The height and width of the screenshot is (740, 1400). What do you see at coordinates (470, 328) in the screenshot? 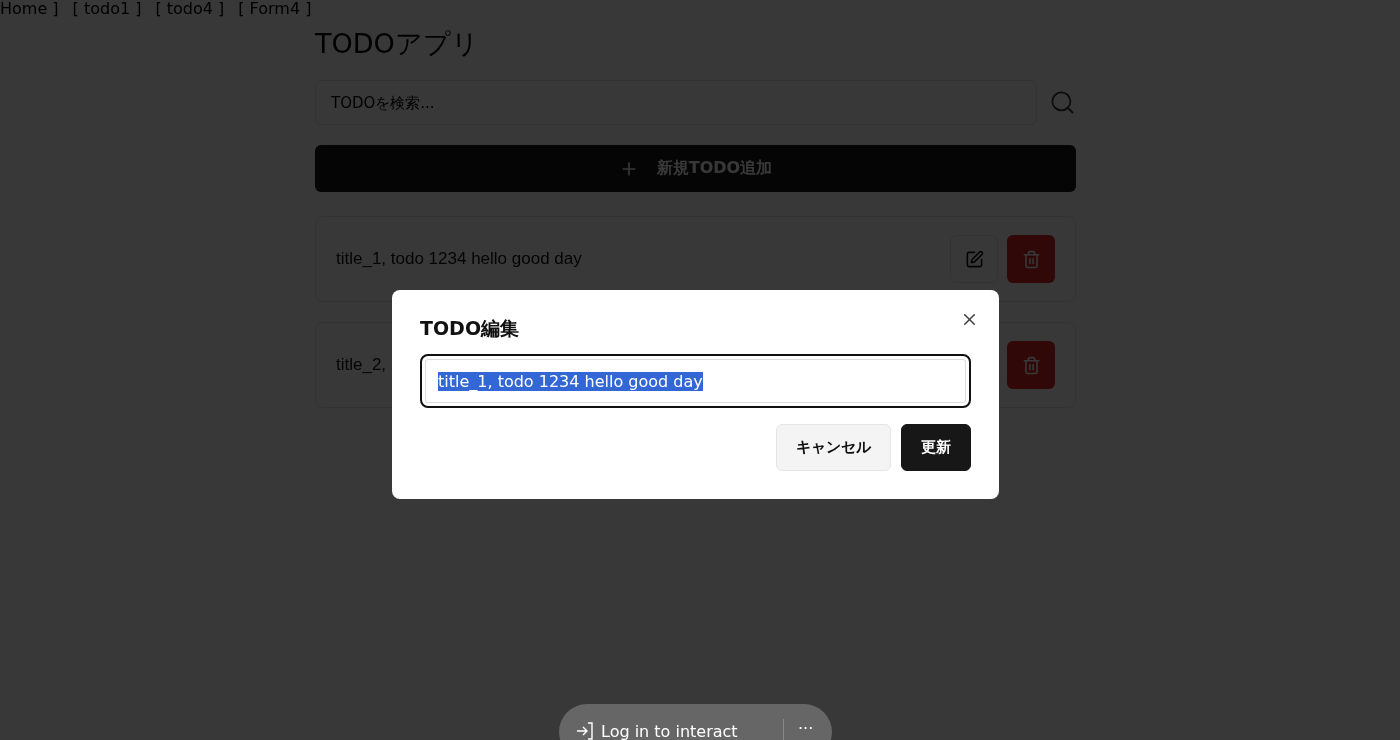
I see `dialog-title: TODO編集` at bounding box center [470, 328].